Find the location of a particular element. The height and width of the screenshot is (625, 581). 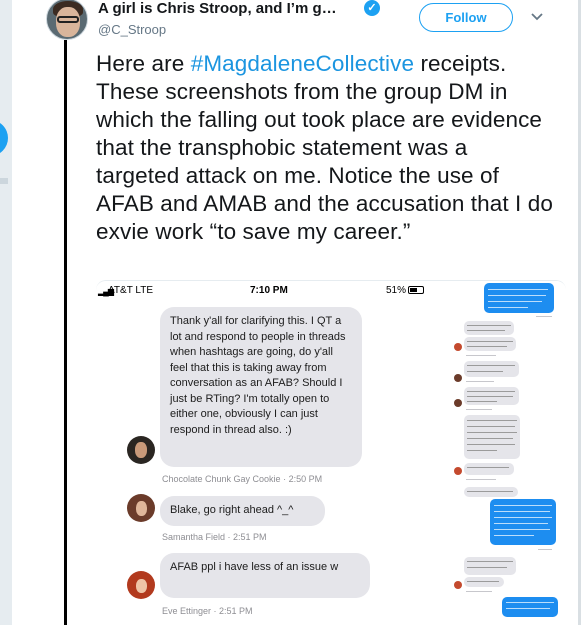

thread-line is located at coordinates (65, 332).